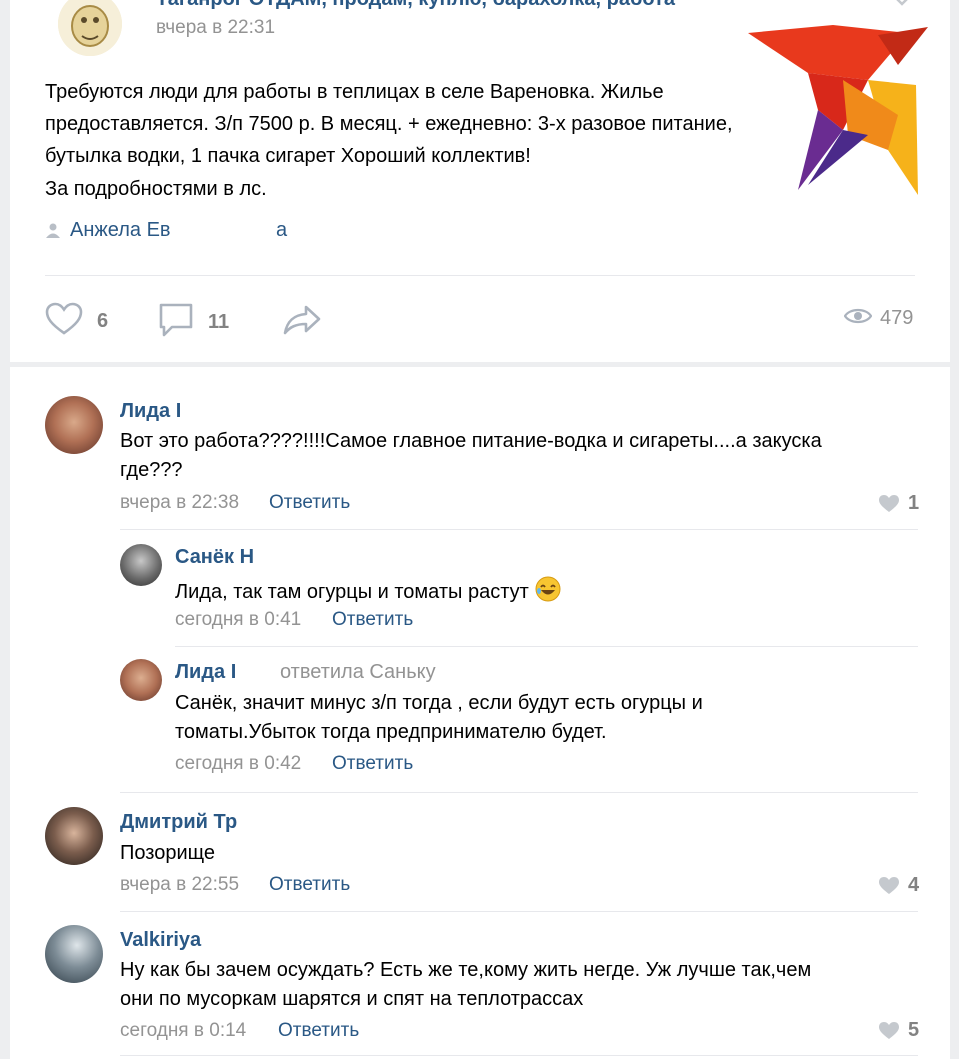 This screenshot has height=1059, width=959. I want to click on comment-text: Лида, так там огурцы и томаты растут, so click(352, 591).